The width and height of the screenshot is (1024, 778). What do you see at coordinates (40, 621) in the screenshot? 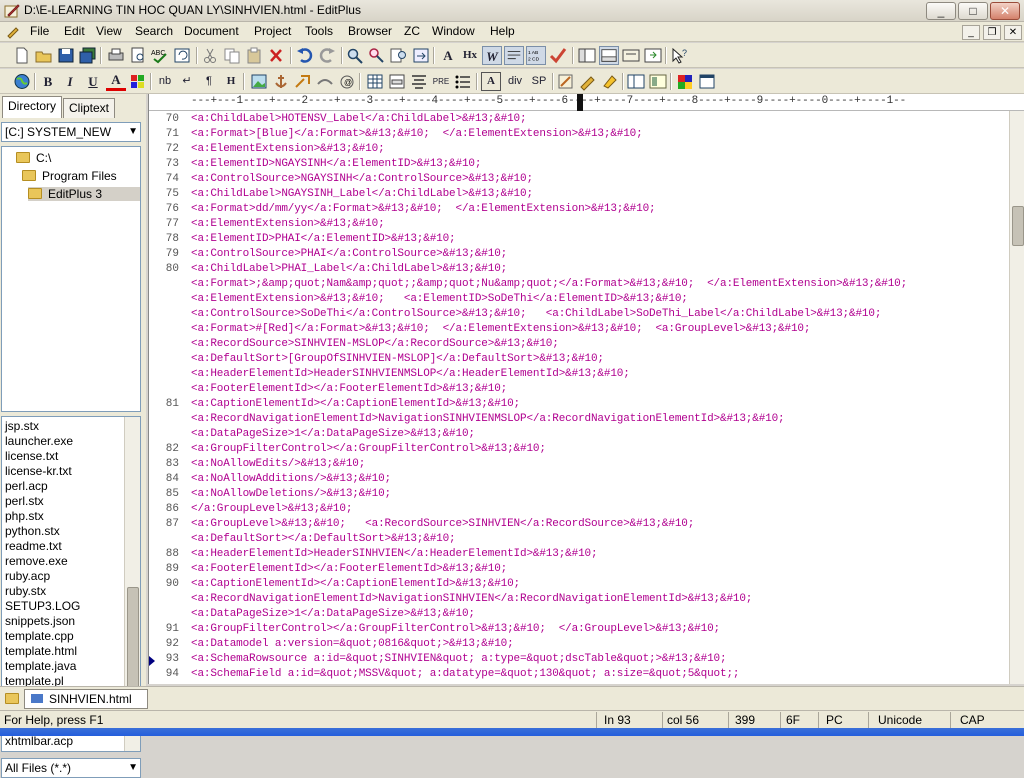
I see `file-list-item: snippets.json` at bounding box center [40, 621].